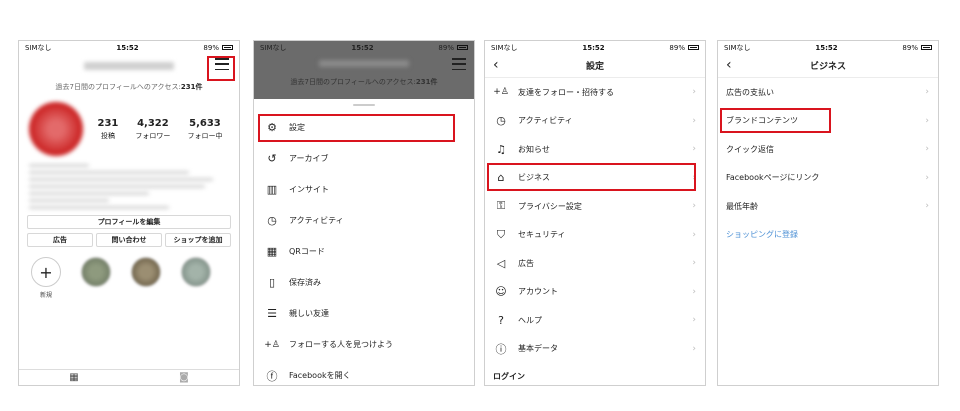  What do you see at coordinates (73, 377) in the screenshot?
I see `grid-icon: ▦` at bounding box center [73, 377].